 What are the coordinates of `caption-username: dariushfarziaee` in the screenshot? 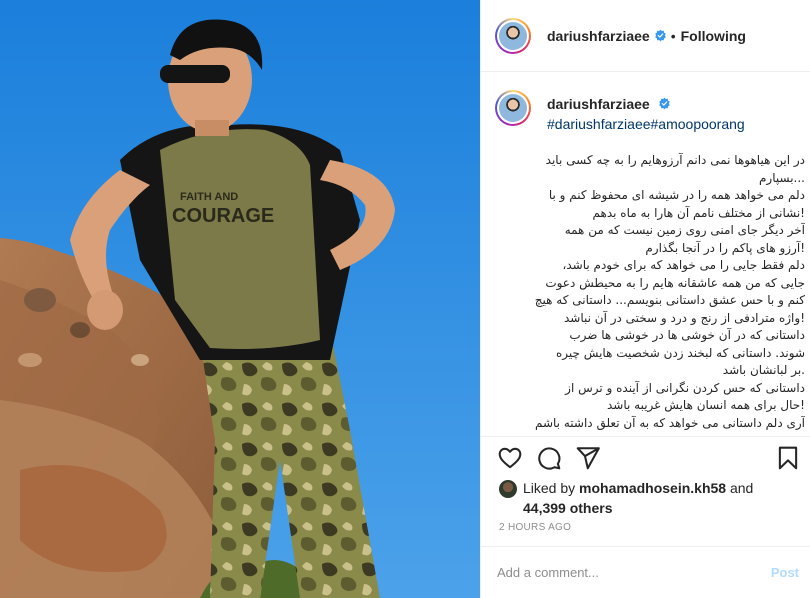 It's located at (598, 104).